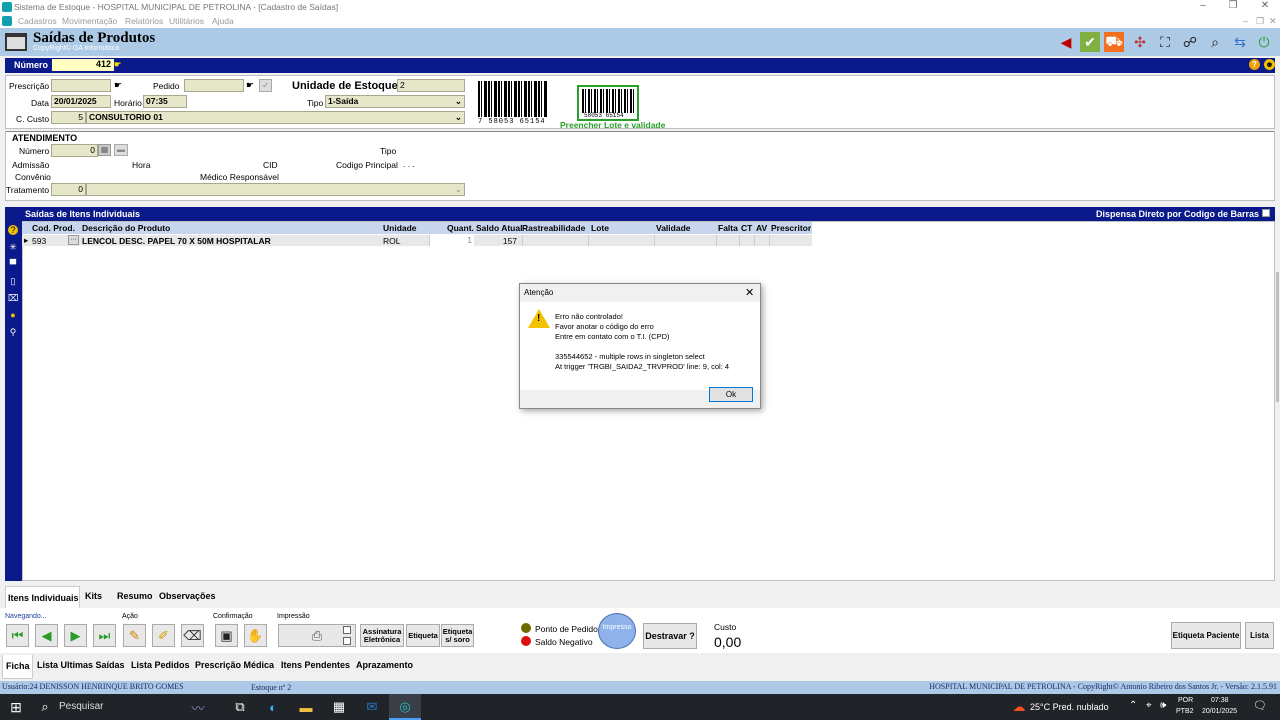  Describe the element at coordinates (93, 596) in the screenshot. I see `tab-kits: Kits` at that location.